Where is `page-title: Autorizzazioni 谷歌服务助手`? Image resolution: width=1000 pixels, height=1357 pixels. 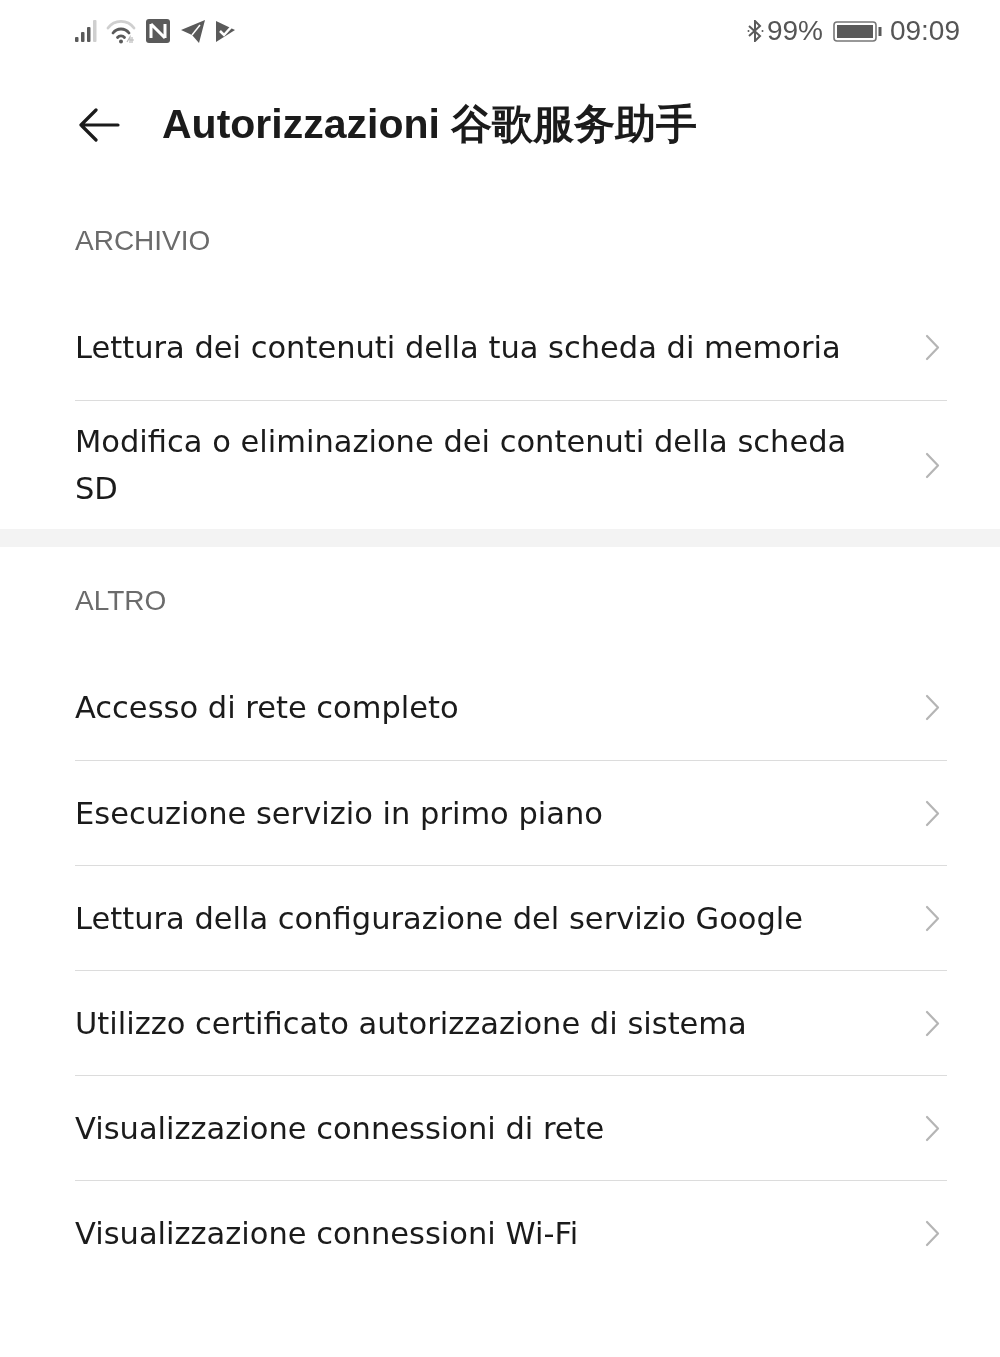
page-title: Autorizzazioni 谷歌服务助手 is located at coordinates (430, 124).